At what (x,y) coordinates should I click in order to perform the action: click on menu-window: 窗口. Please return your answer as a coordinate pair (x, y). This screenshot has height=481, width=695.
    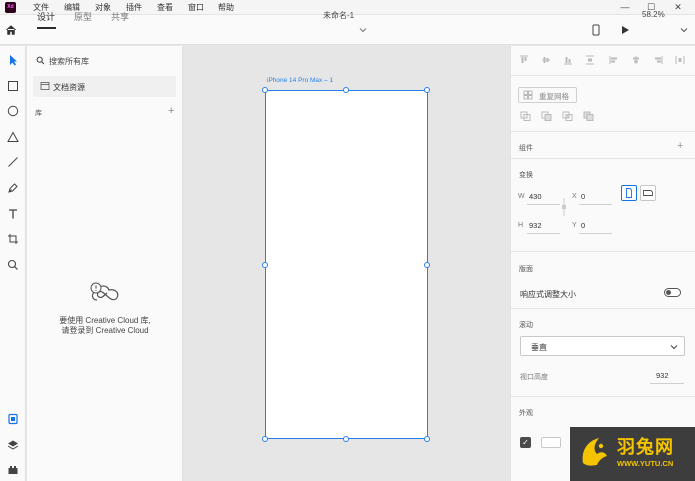
    Looking at the image, I should click on (196, 7).